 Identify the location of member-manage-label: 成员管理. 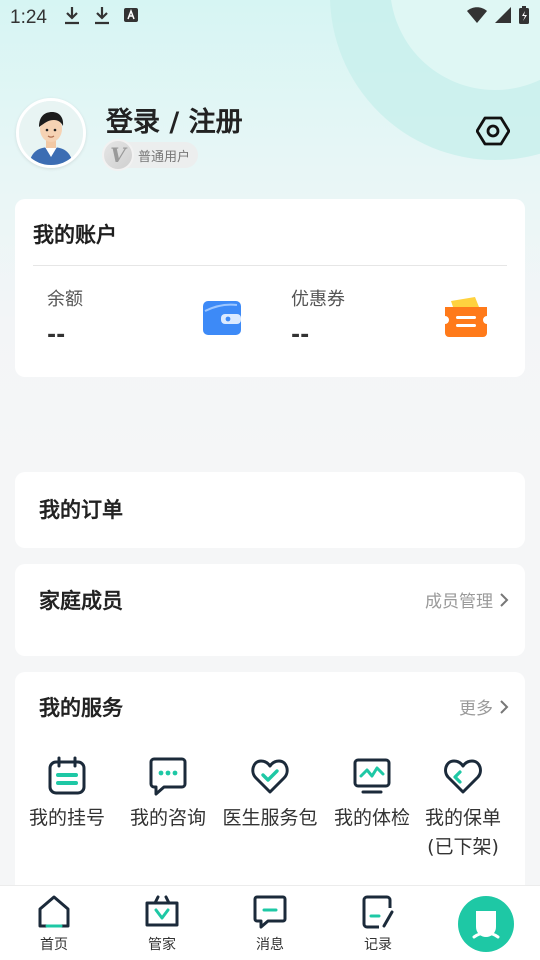
(459, 602).